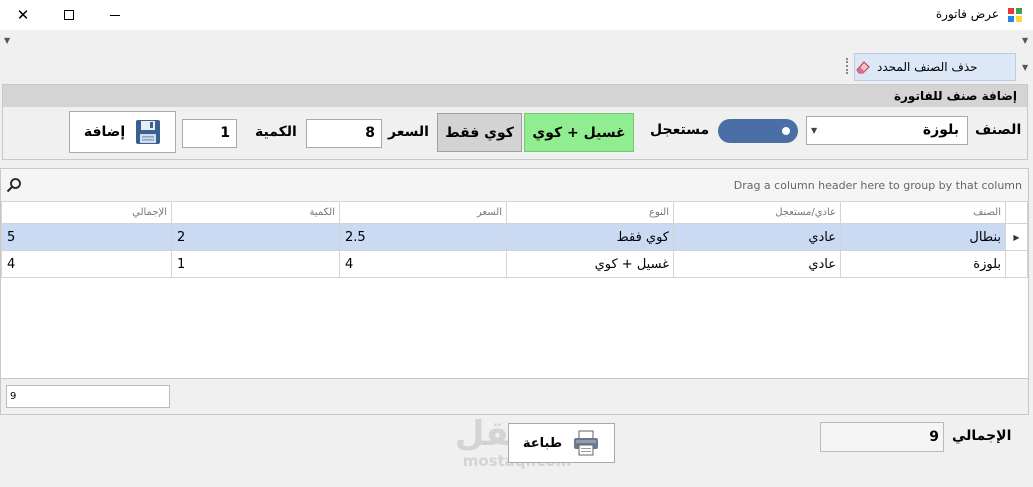  I want to click on wash-iron-label: غسيل + كوي, so click(579, 132).